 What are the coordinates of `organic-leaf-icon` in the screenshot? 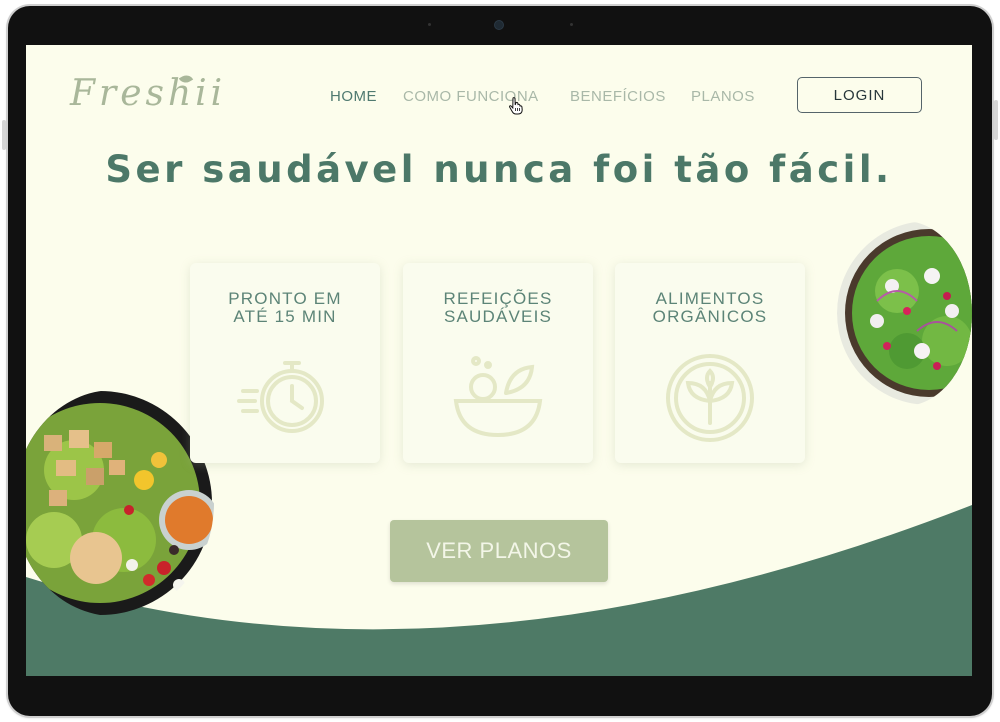 It's located at (710, 398).